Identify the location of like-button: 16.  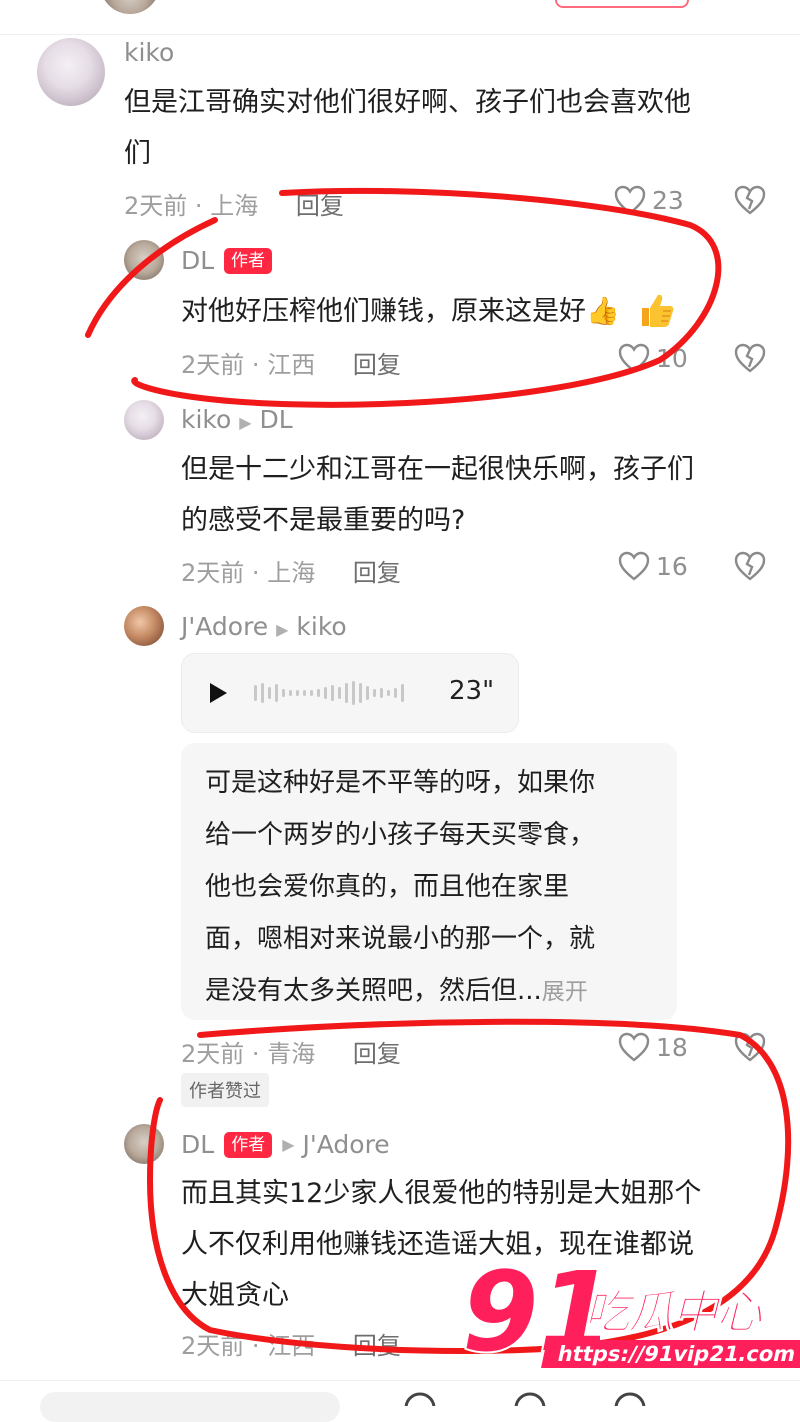
(653, 566).